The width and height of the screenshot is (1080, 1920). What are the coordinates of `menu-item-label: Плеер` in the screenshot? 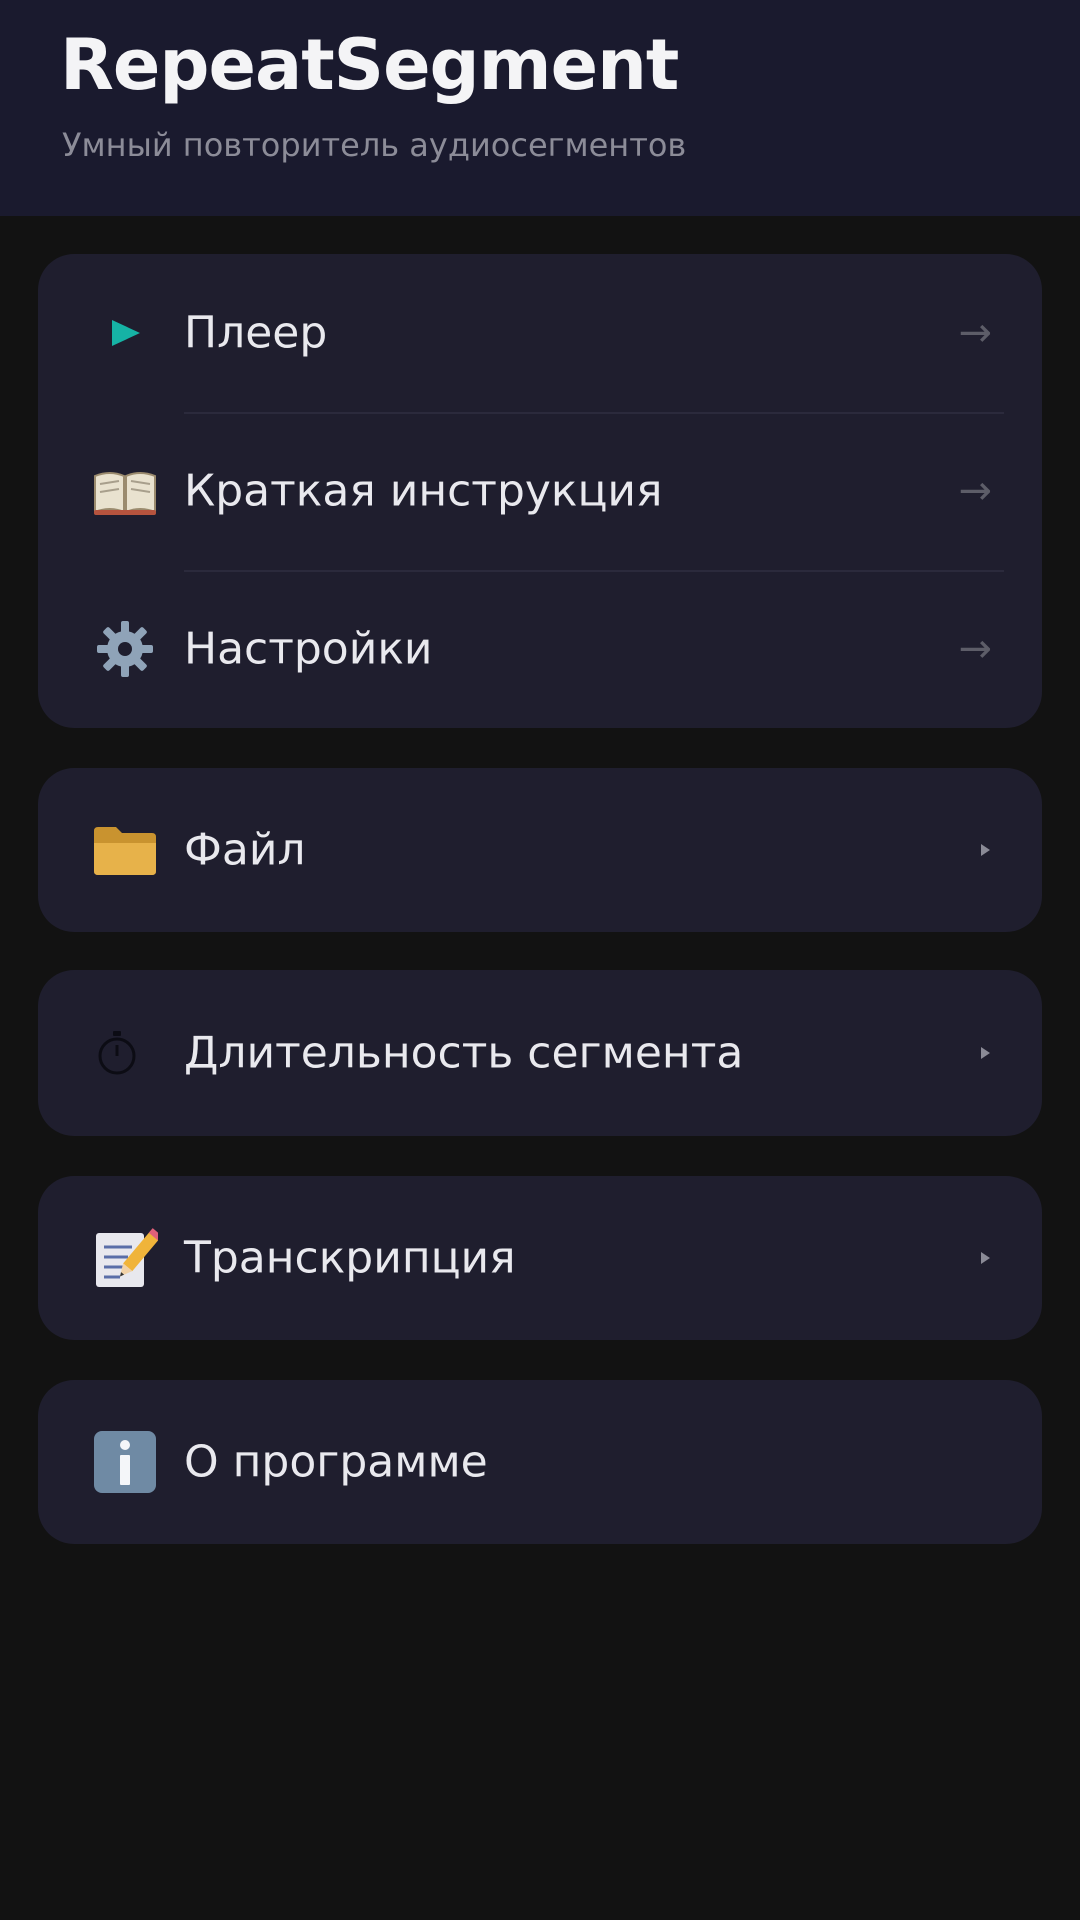 It's located at (256, 333).